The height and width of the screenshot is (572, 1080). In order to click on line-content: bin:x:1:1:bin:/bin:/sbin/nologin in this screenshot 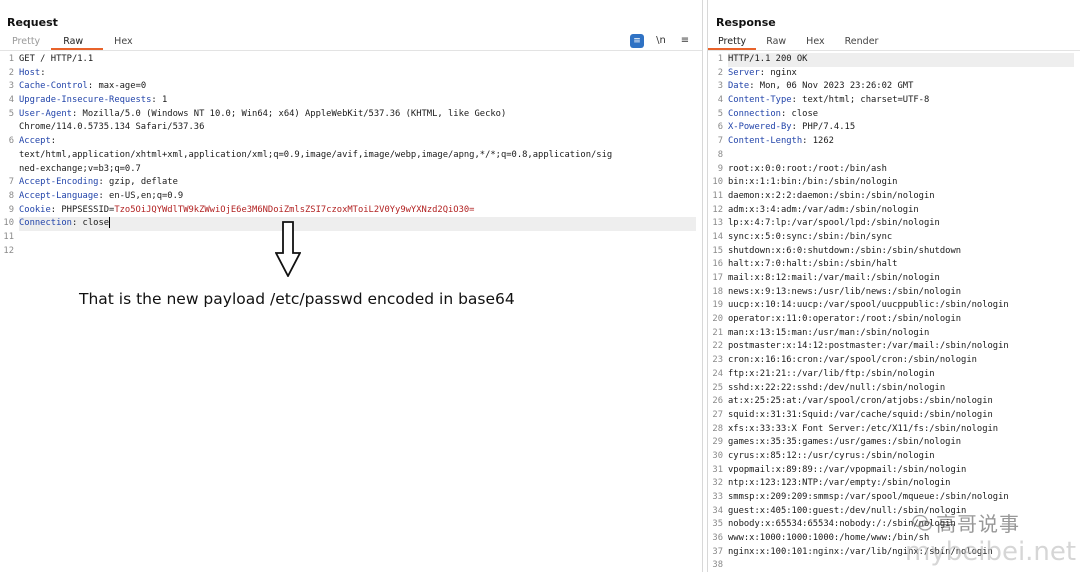, I will do `click(901, 183)`.